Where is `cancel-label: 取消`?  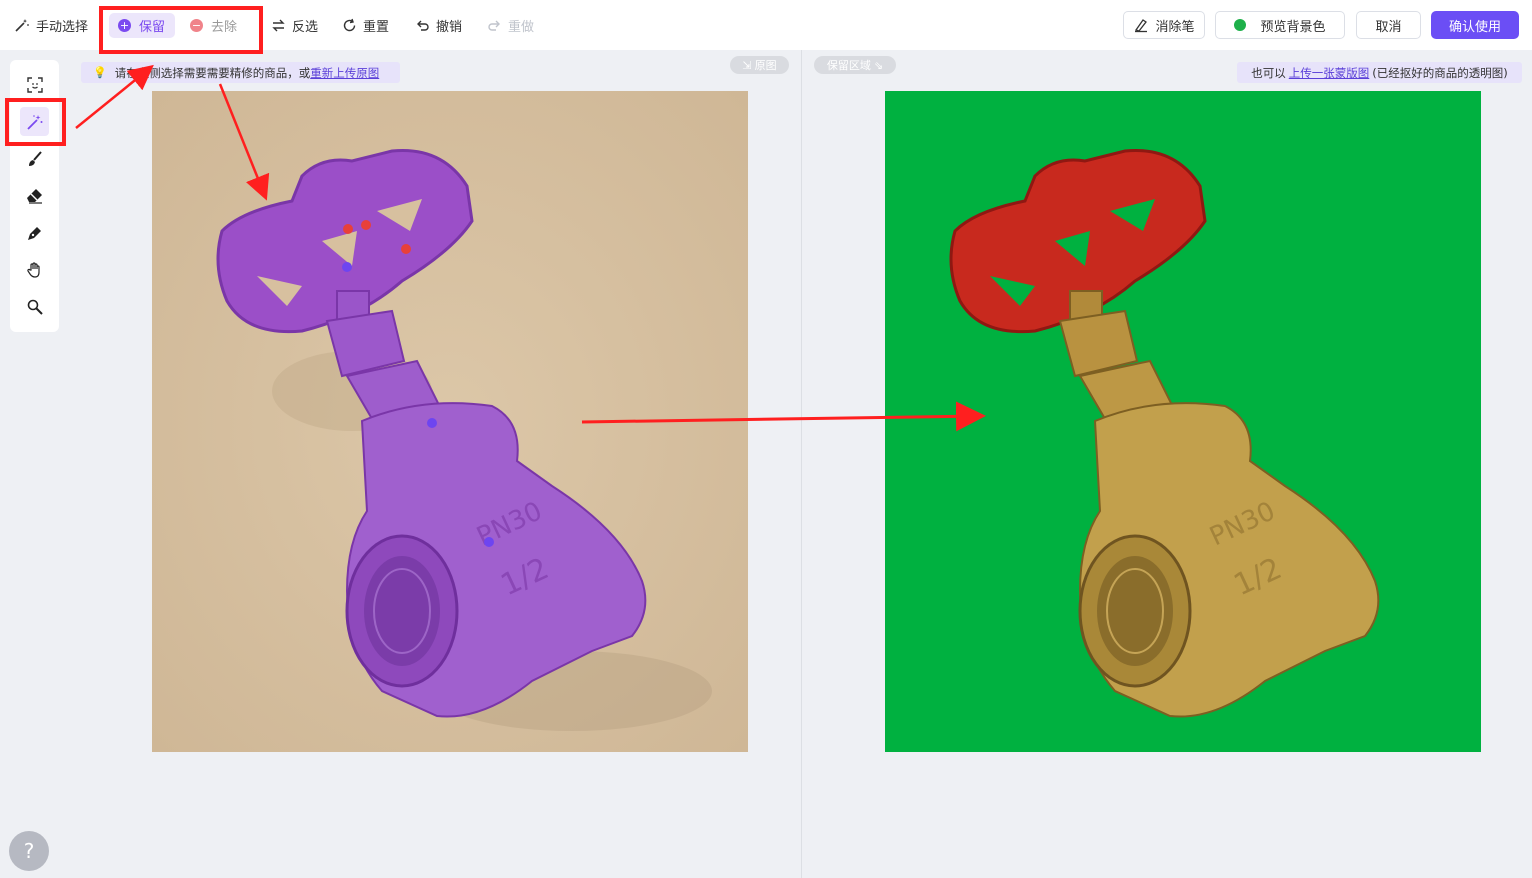 cancel-label: 取消 is located at coordinates (1388, 27).